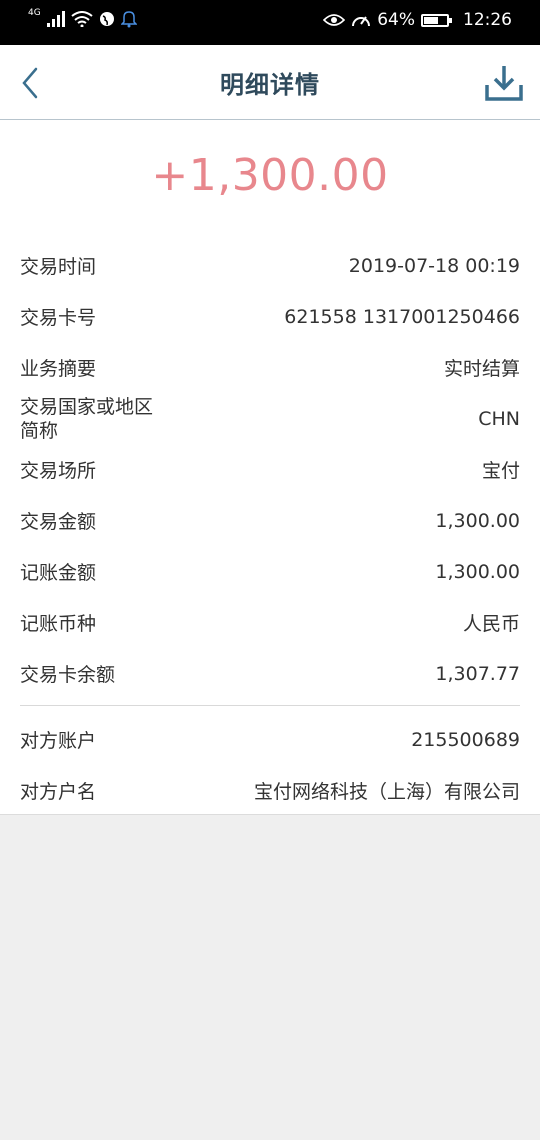  I want to click on wifi-icon, so click(82, 19).